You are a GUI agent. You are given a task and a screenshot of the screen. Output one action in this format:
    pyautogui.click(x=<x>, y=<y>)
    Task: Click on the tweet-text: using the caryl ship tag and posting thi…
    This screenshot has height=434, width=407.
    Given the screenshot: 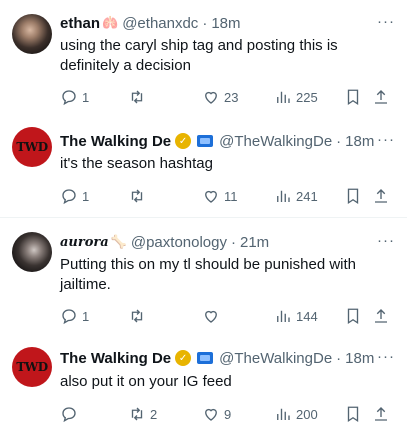 What is the action you would take?
    pyautogui.click(x=199, y=55)
    